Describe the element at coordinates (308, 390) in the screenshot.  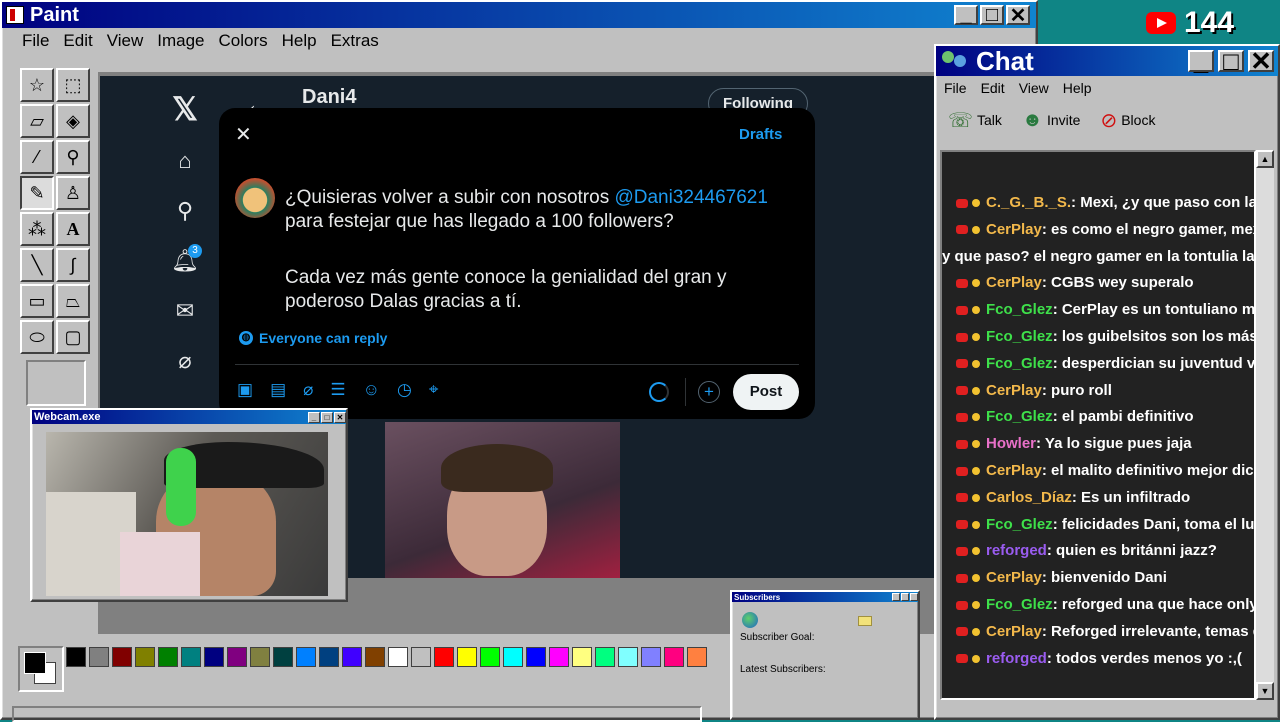
I see `grok-compose-icon: ⌀` at that location.